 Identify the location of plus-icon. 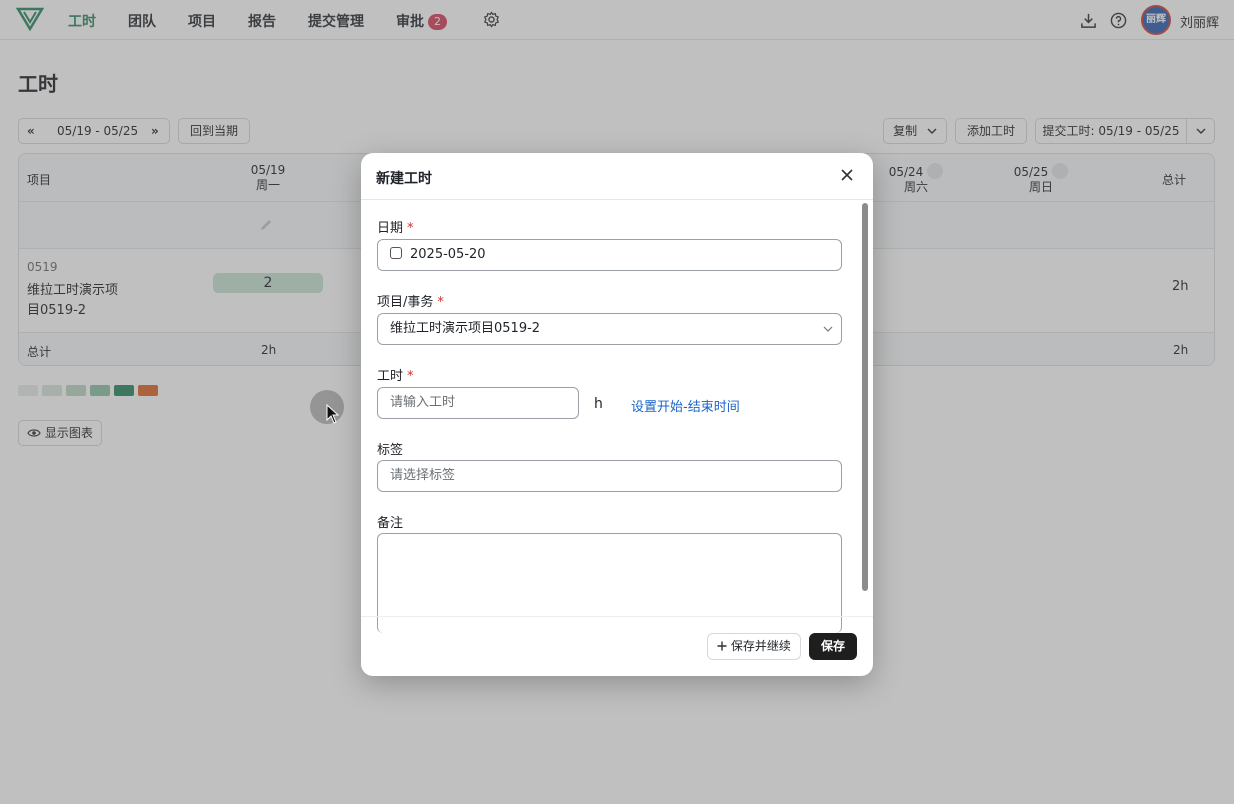
(722, 646).